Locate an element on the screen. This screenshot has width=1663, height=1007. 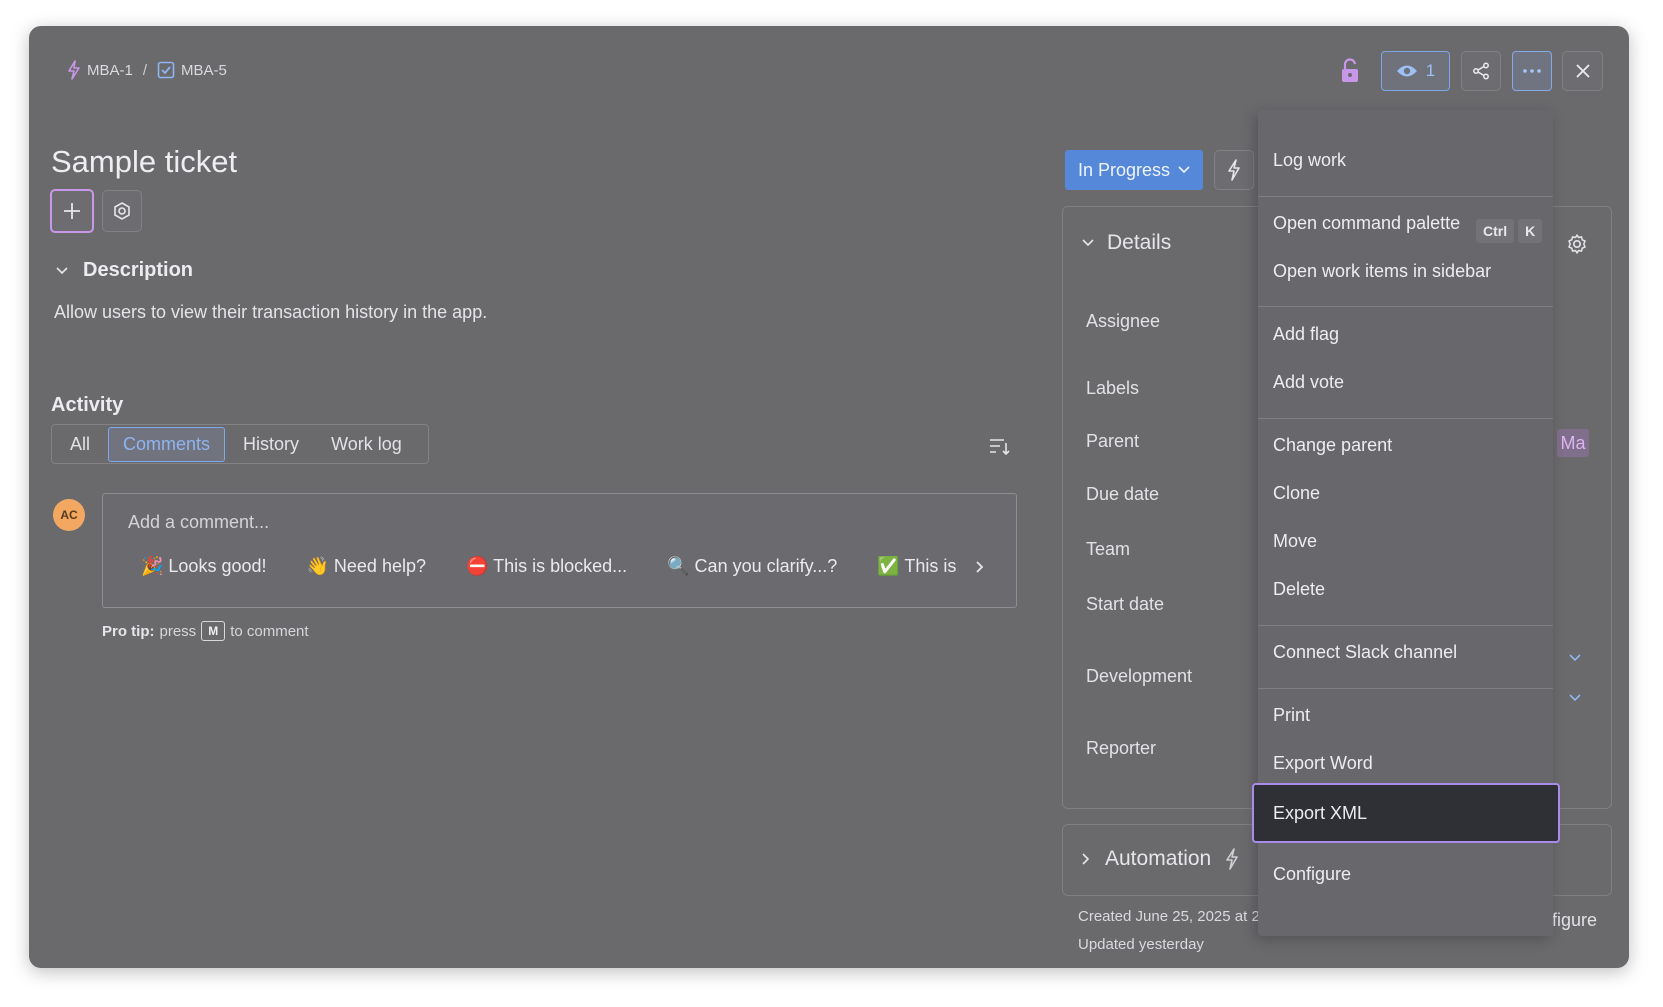
menu-item-export-xml: Export XML is located at coordinates (1406, 813).